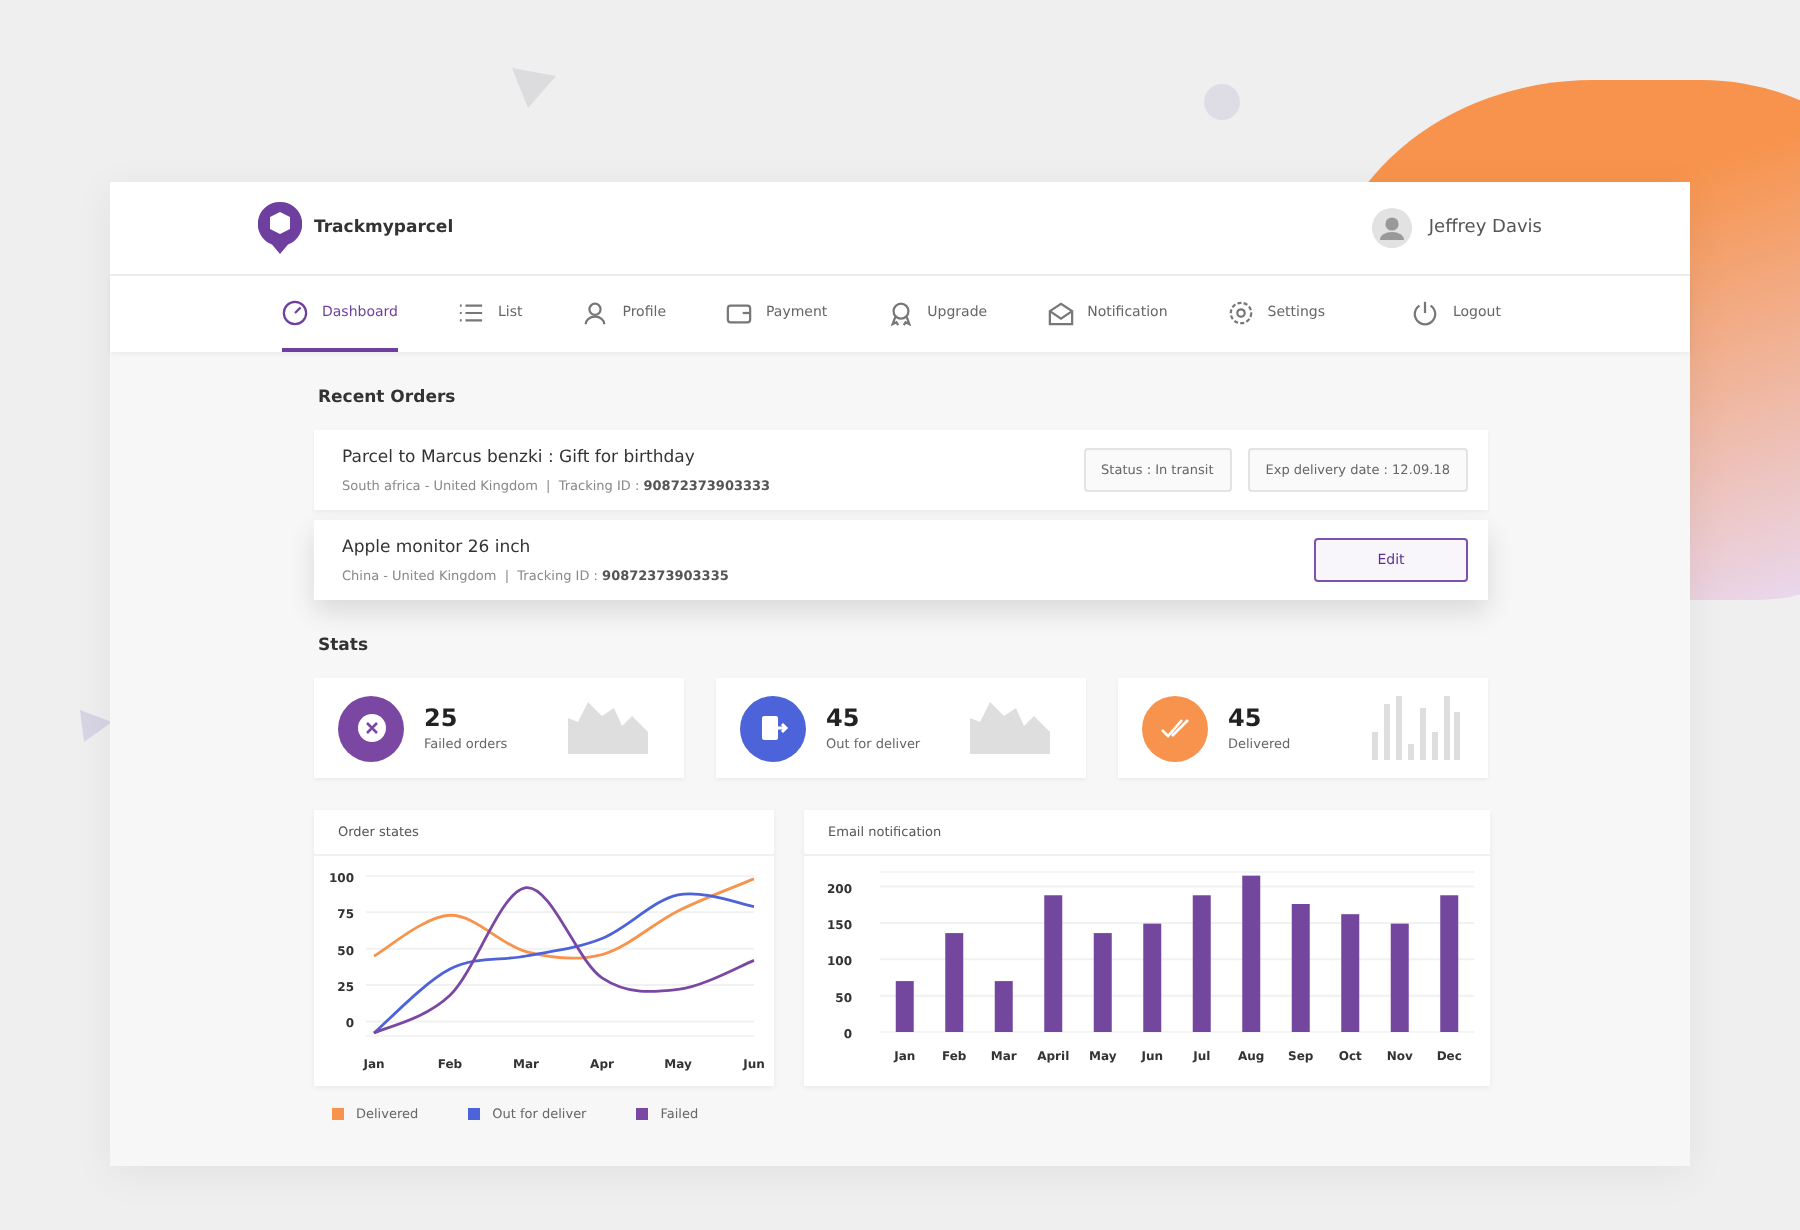  I want to click on avatar-icon, so click(1392, 228).